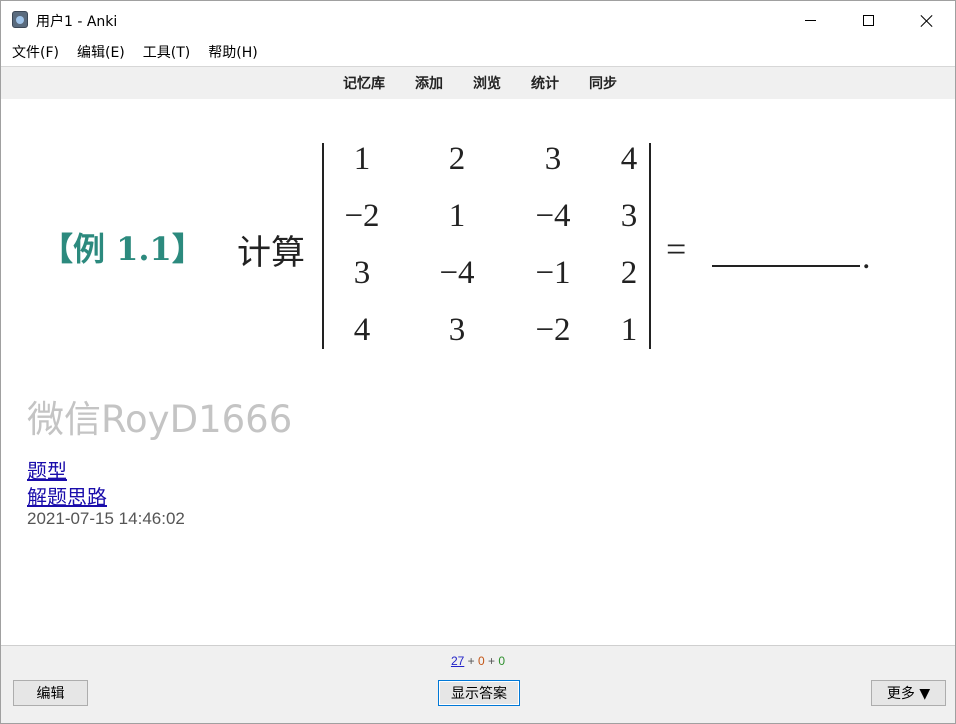  I want to click on count-new: 27, so click(457, 661).